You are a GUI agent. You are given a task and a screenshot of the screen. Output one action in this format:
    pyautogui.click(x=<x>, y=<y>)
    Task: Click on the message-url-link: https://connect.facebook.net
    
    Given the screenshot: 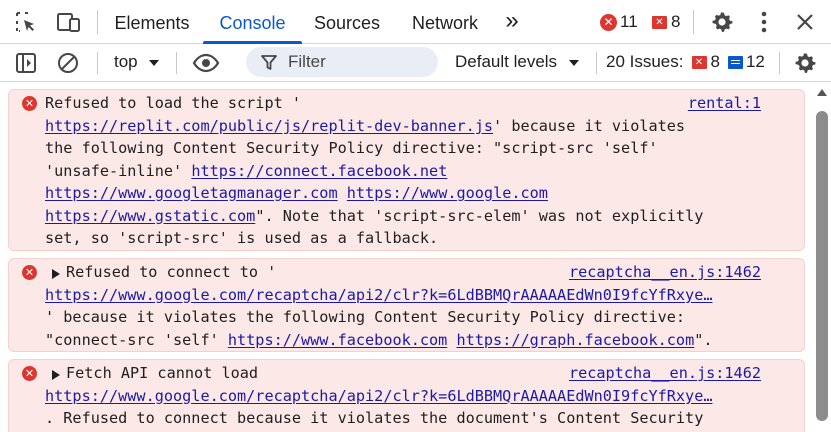 What is the action you would take?
    pyautogui.click(x=319, y=171)
    